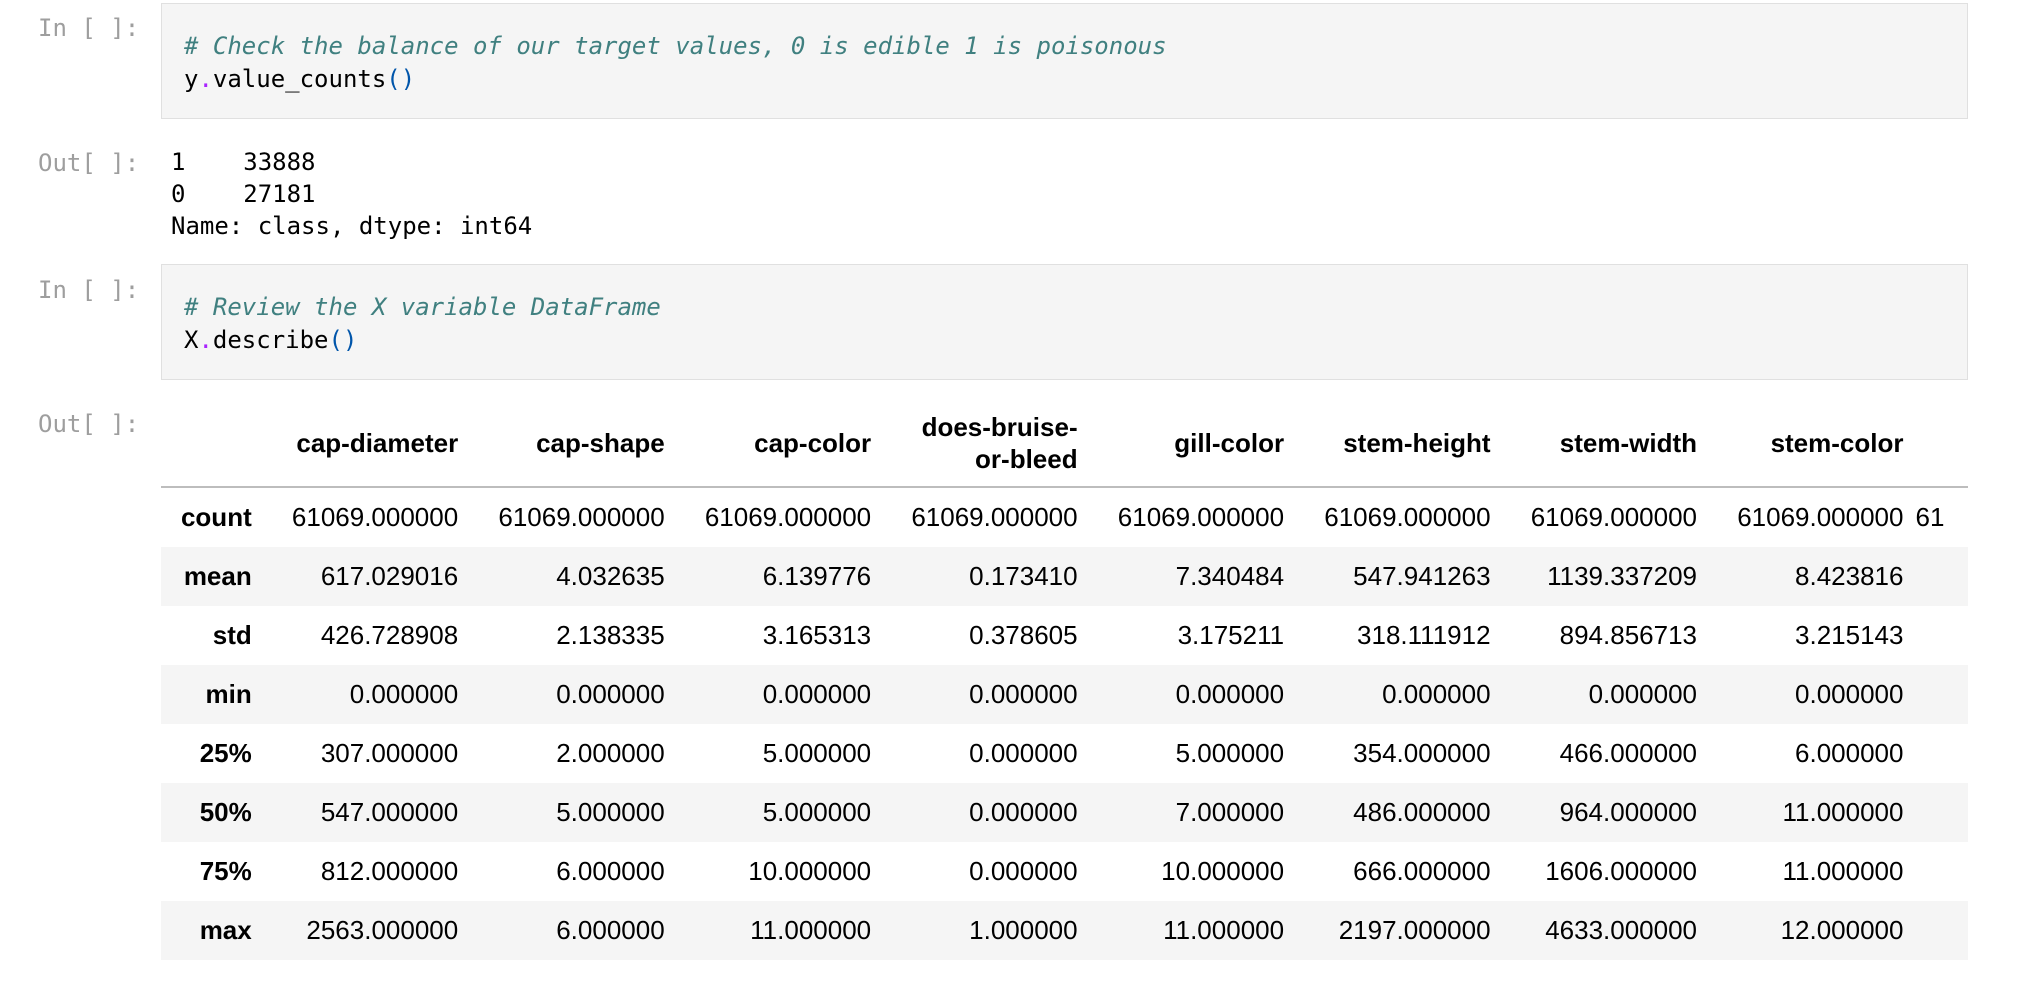  I want to click on table-cell: 354.000000, so click(1422, 753).